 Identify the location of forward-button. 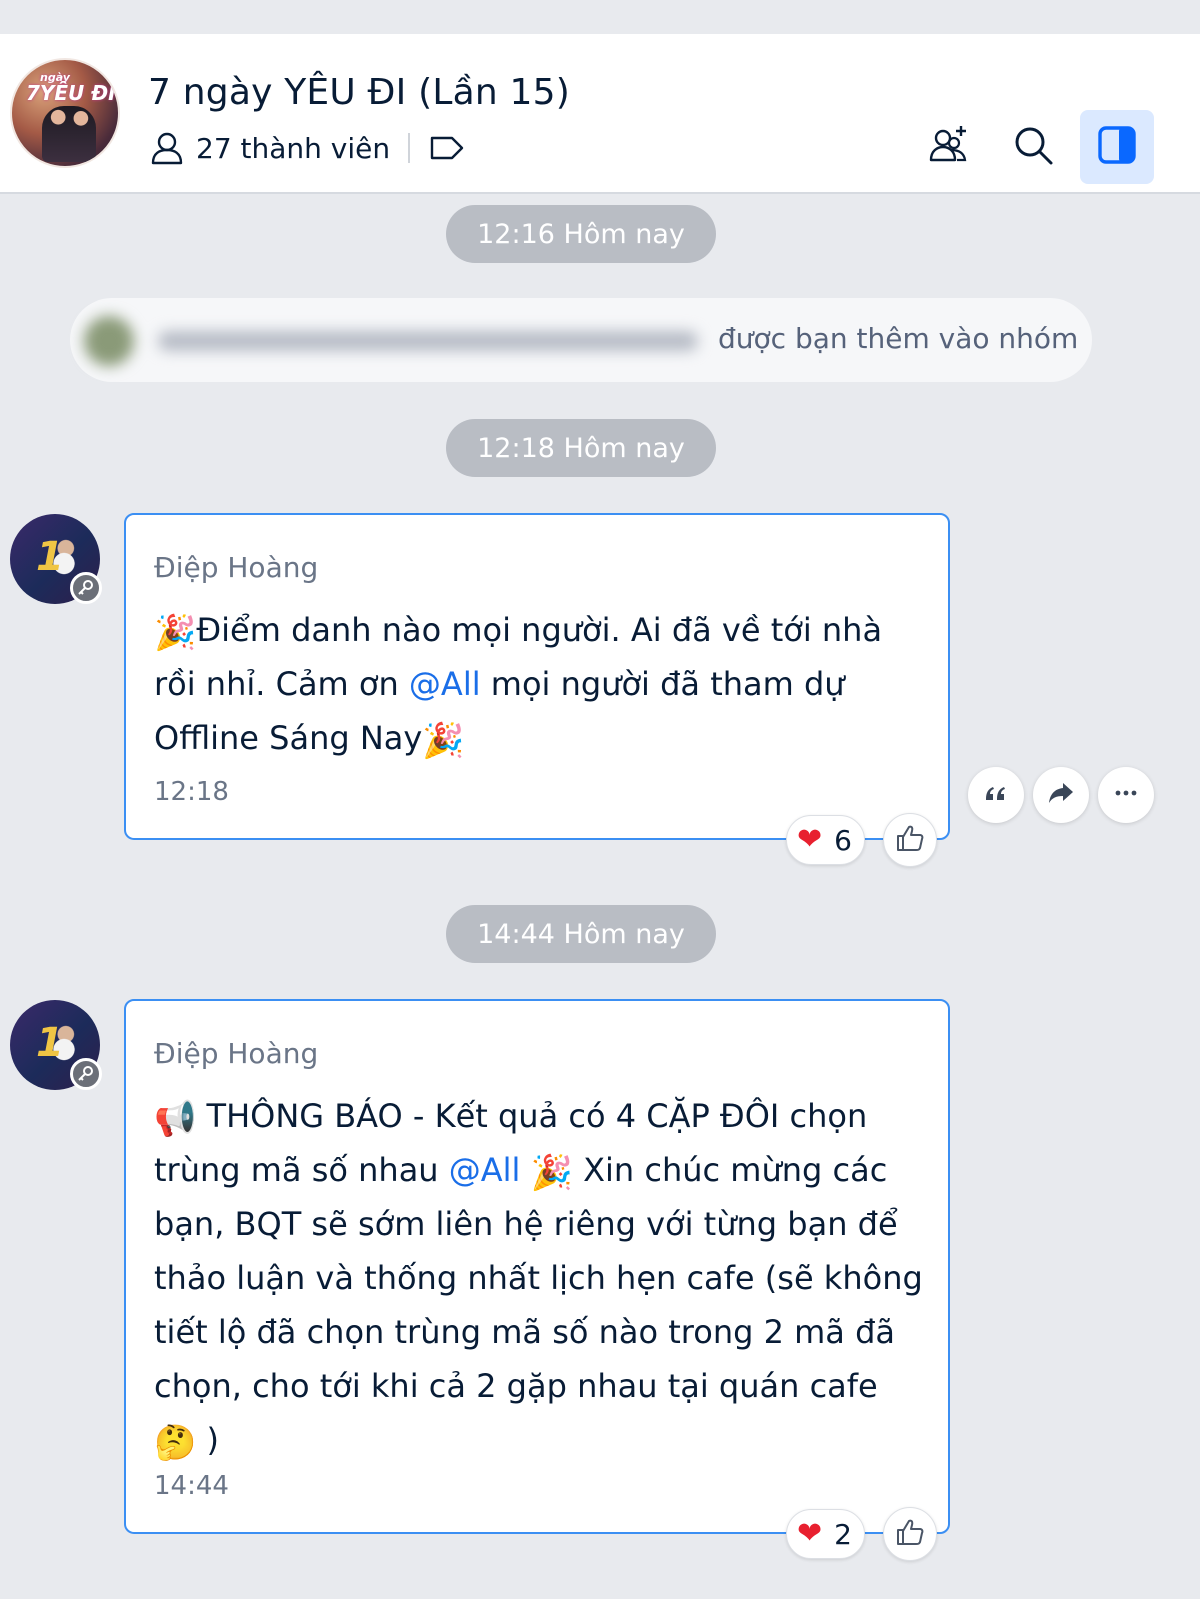
(1061, 795).